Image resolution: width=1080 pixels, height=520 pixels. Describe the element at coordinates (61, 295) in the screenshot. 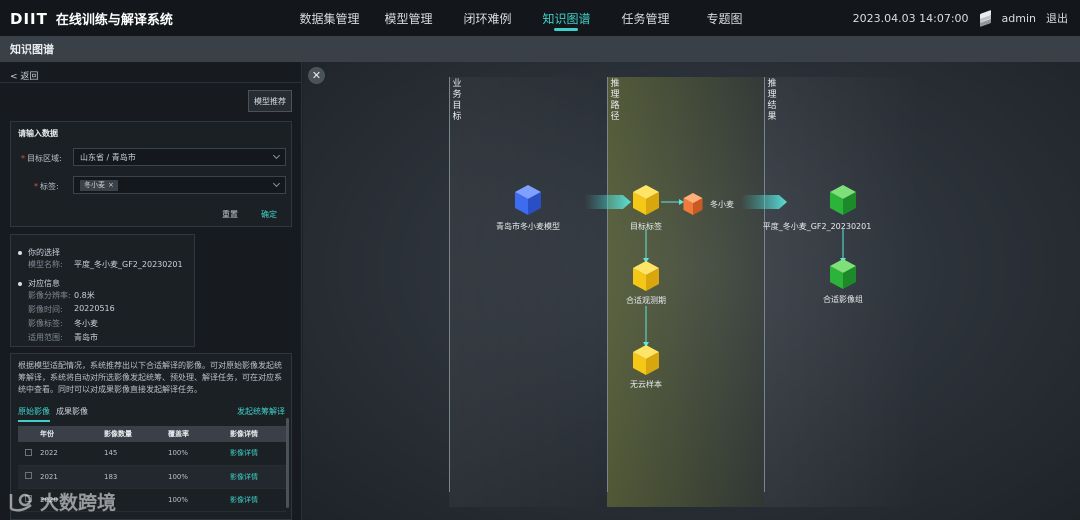

I see `info-row: 影像分辨率: 0.8米` at that location.